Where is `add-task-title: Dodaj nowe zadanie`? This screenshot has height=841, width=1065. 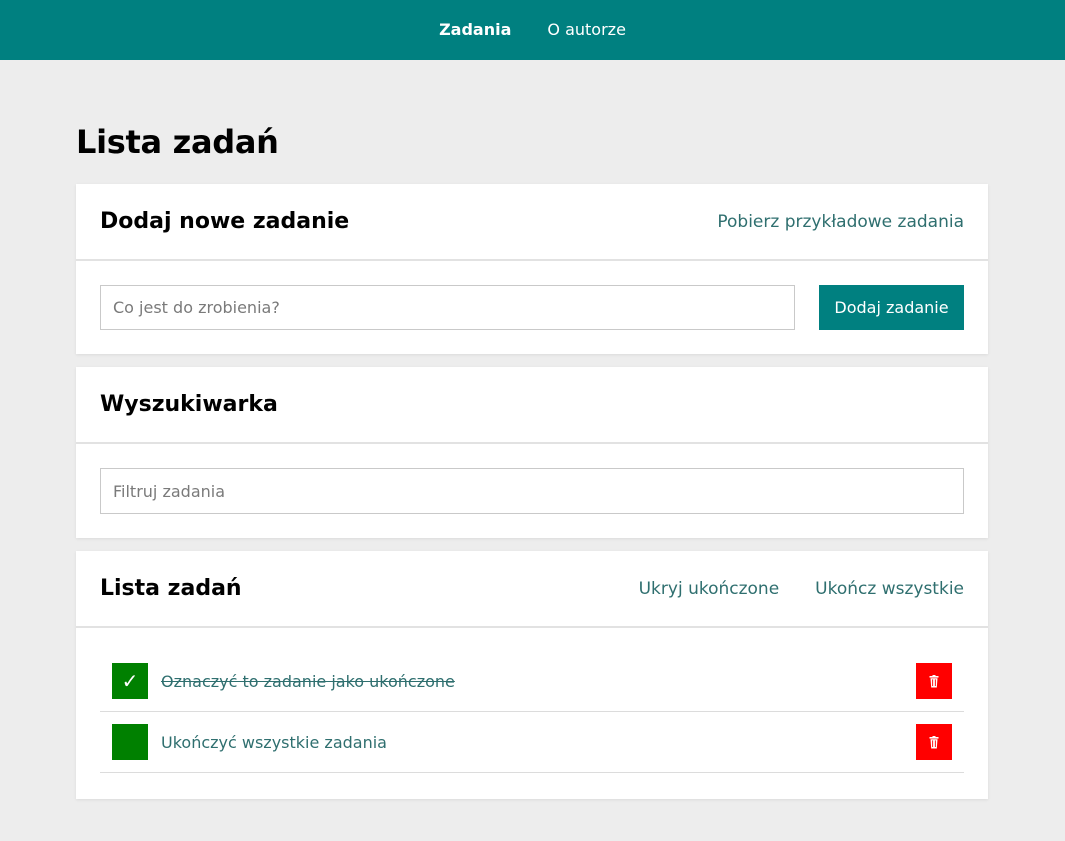
add-task-title: Dodaj nowe zadanie is located at coordinates (225, 221).